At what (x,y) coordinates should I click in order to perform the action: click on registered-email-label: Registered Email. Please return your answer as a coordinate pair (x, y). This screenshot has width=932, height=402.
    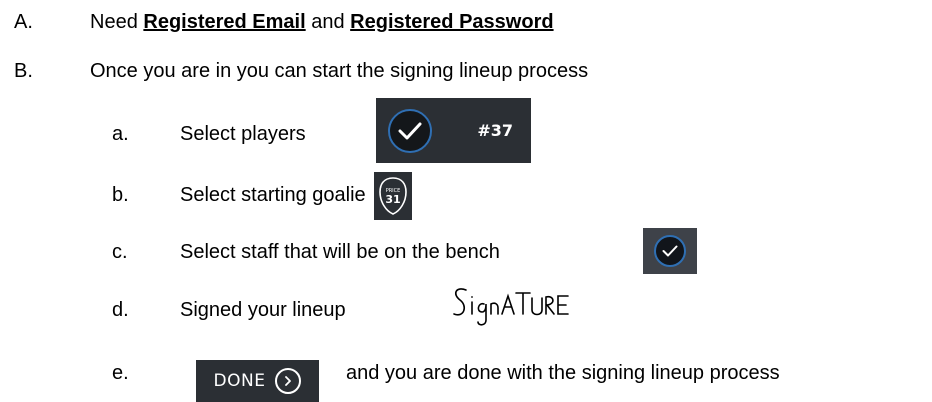
    Looking at the image, I should click on (224, 22).